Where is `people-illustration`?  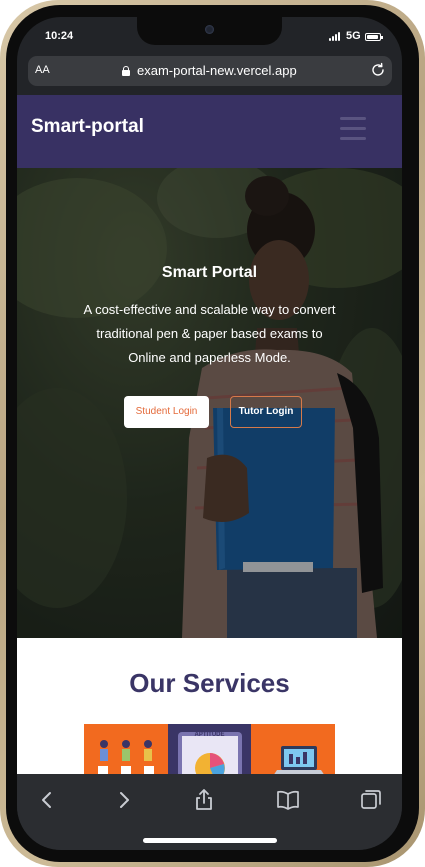
people-illustration is located at coordinates (126, 757).